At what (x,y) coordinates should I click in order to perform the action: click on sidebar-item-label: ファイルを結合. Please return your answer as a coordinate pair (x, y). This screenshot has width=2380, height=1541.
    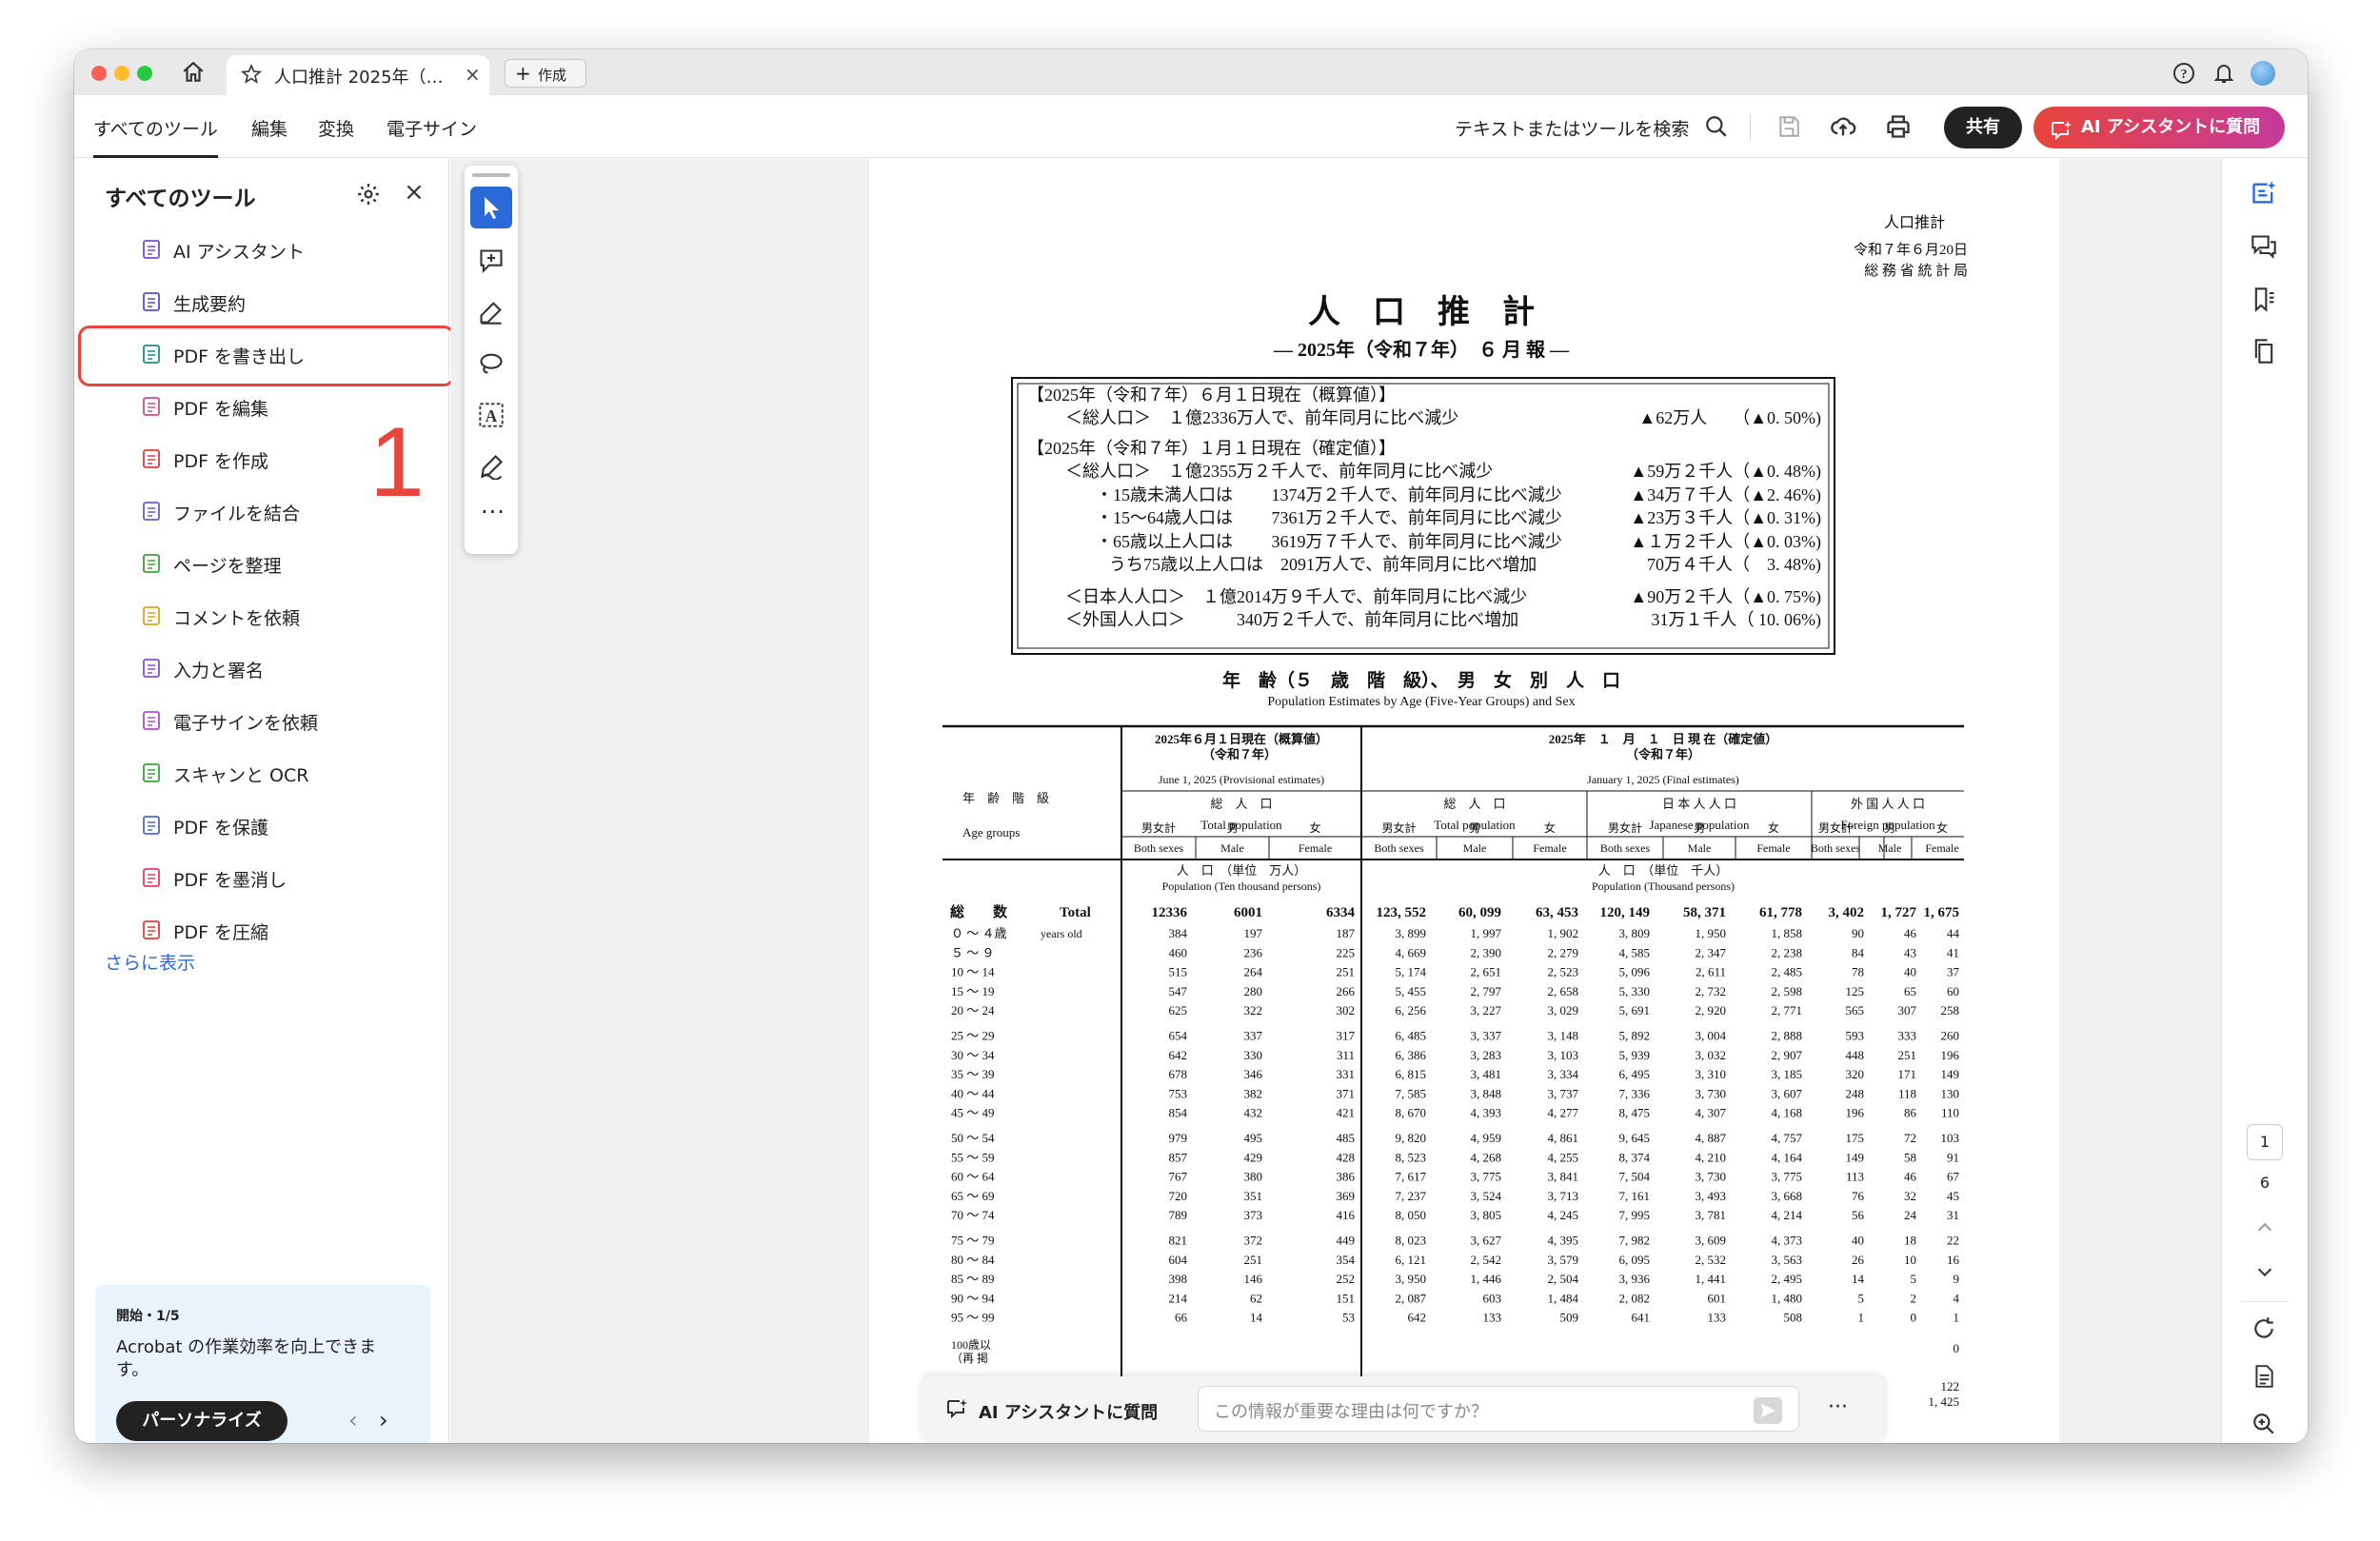
    Looking at the image, I should click on (237, 514).